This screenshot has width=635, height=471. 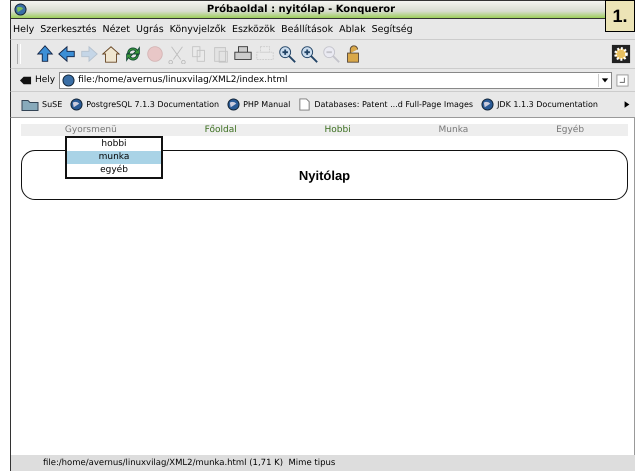 What do you see at coordinates (37, 80) in the screenshot?
I see `location-label: Hely` at bounding box center [37, 80].